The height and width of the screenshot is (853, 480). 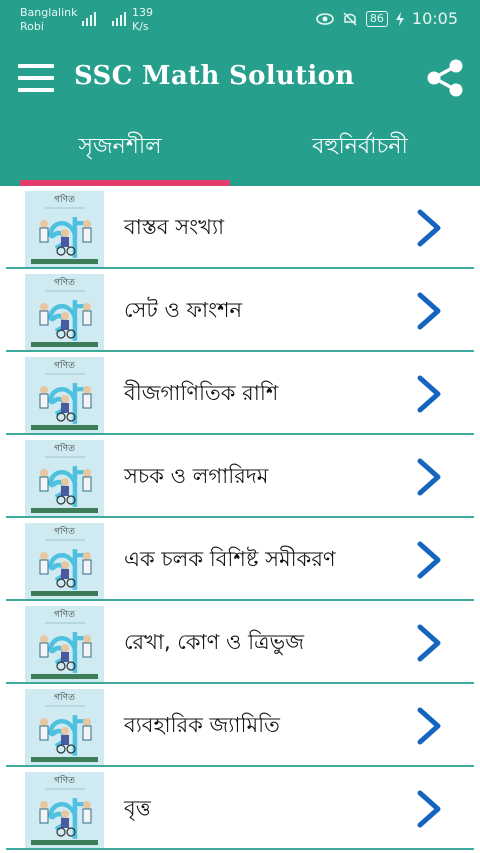 I want to click on tab-bar: সৃজনশীল বহুনির্বাচনী, so click(x=240, y=152).